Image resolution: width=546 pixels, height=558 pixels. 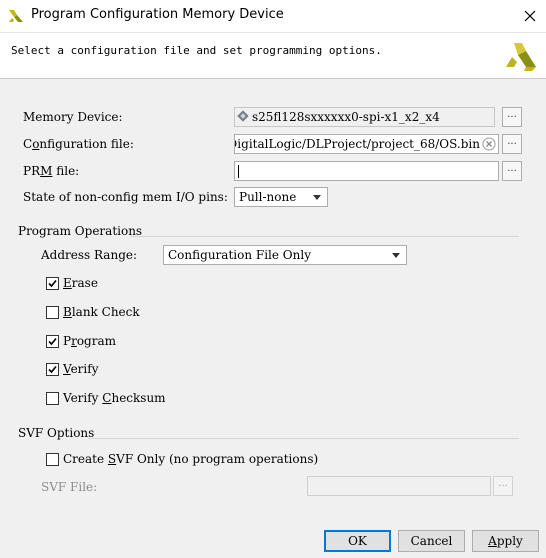 What do you see at coordinates (505, 541) in the screenshot?
I see `apply-button: Apply` at bounding box center [505, 541].